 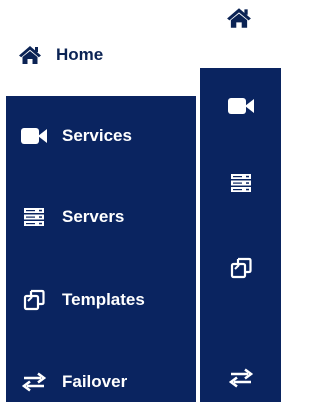 What do you see at coordinates (80, 54) in the screenshot?
I see `sidebar-item-home-label: Home` at bounding box center [80, 54].